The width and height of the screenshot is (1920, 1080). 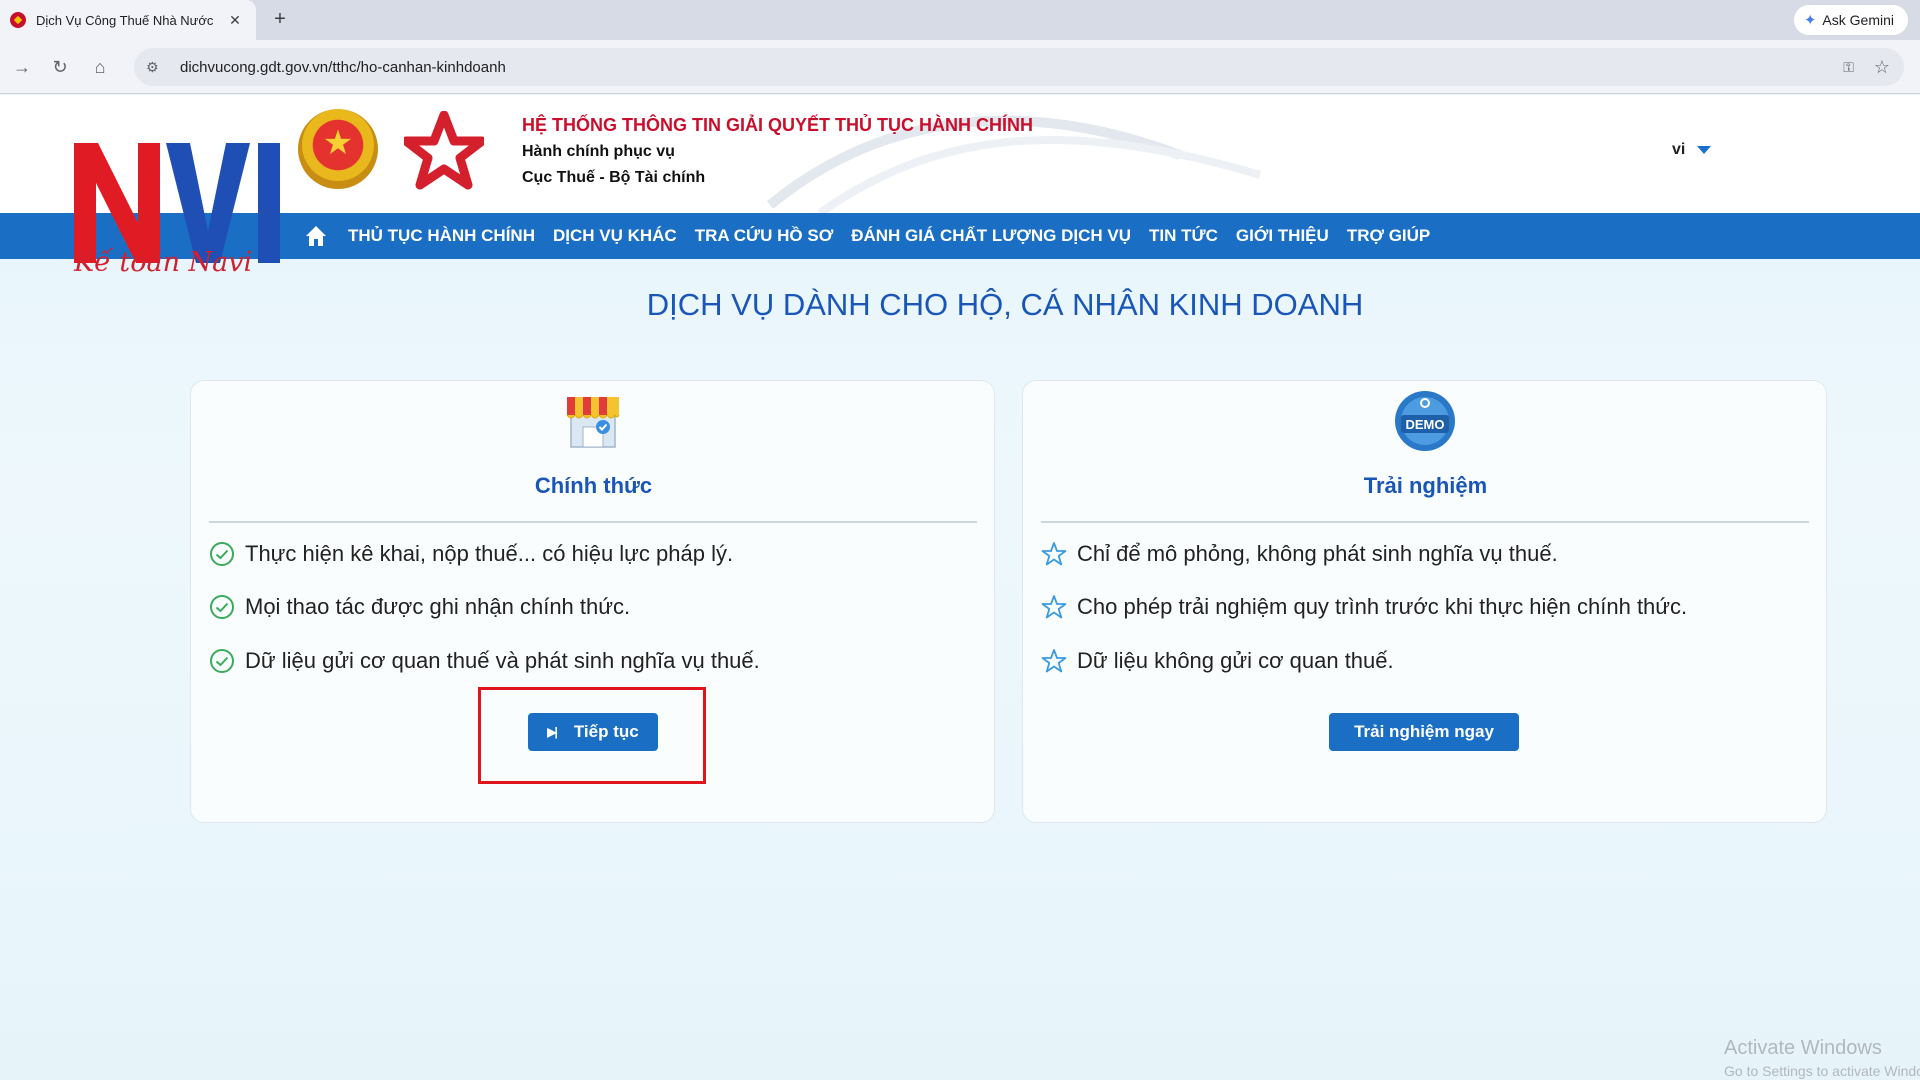 I want to click on forward-arrow-icon: →, so click(x=22, y=67).